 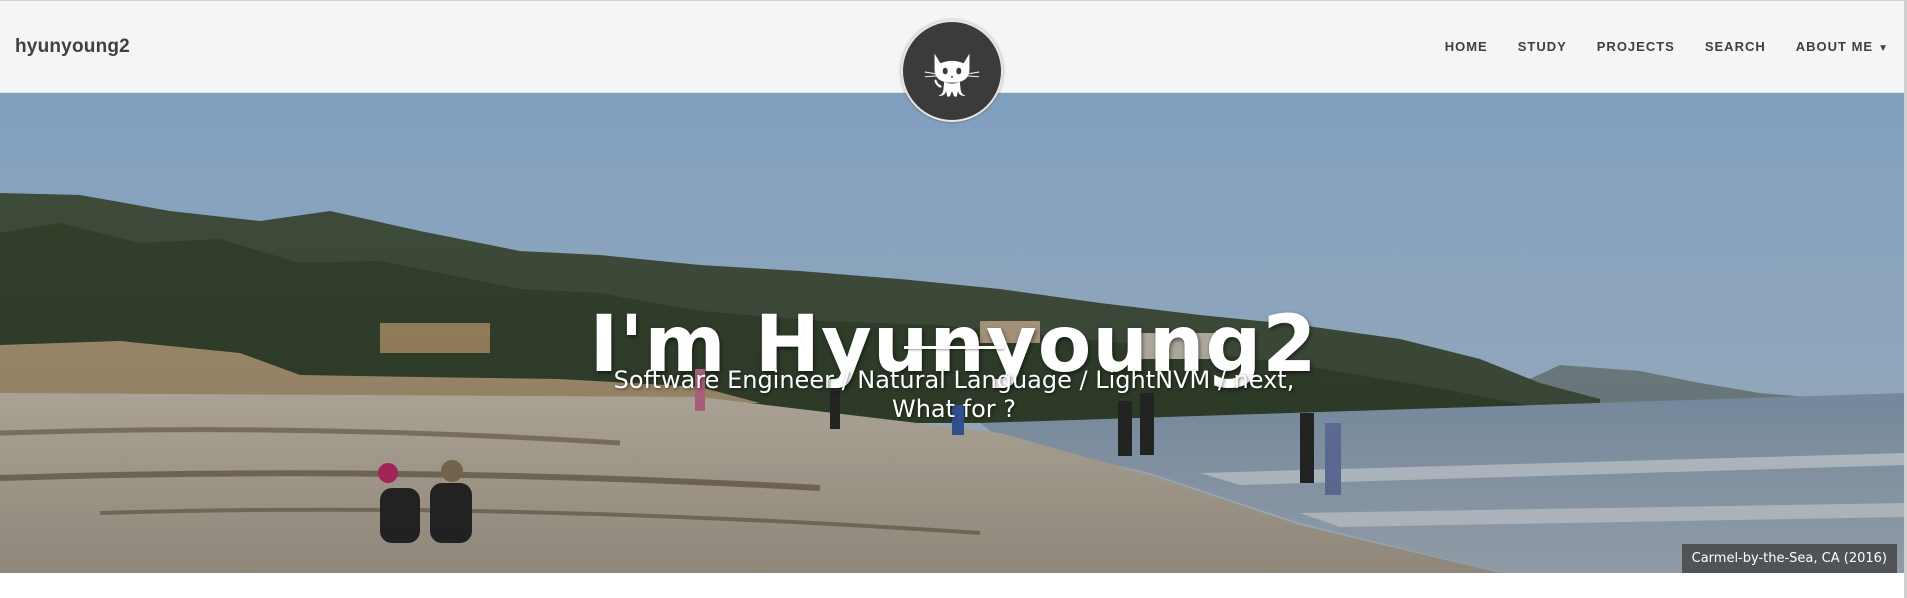 I want to click on nav-links: HOME STUDY PROJECTS SEARCH ABOUT ME ▼, so click(x=1652, y=46).